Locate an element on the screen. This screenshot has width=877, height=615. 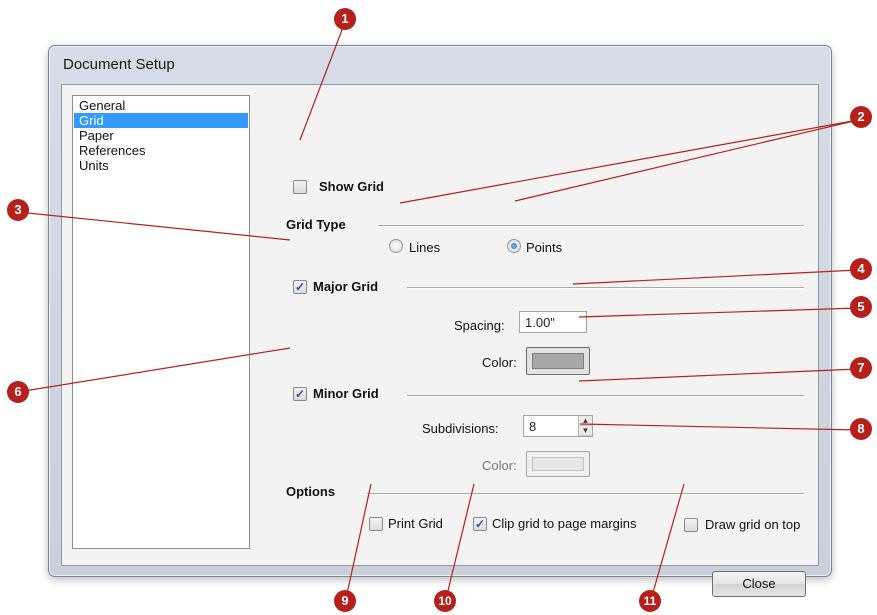
callout-badge-1: 1 is located at coordinates (345, 19).